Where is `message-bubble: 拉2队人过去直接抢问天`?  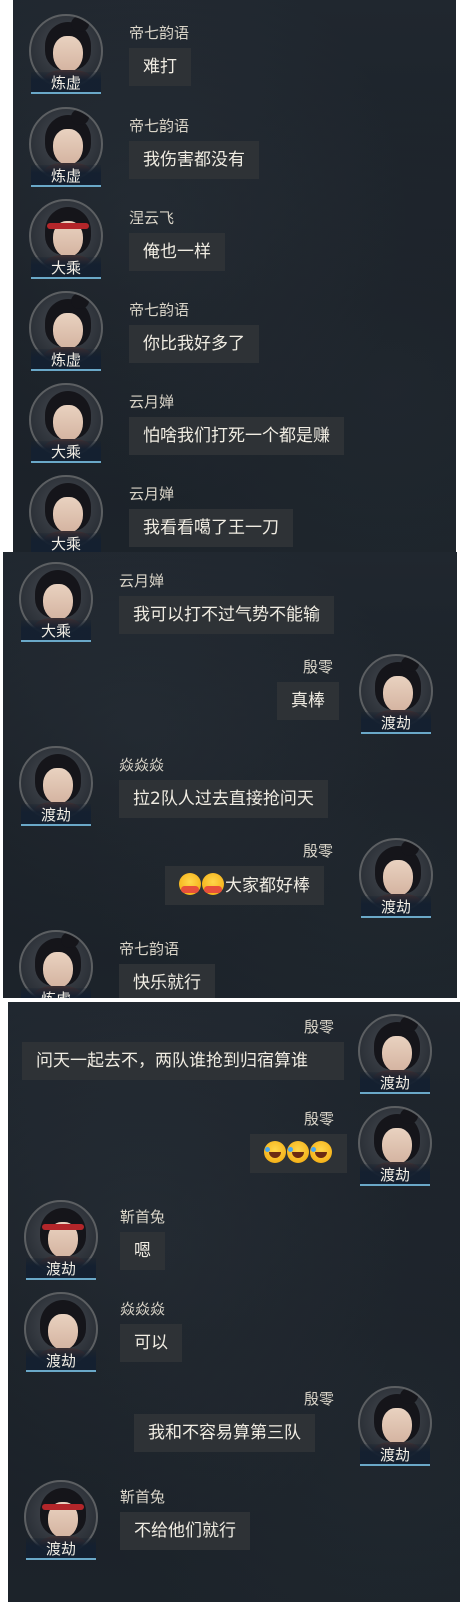 message-bubble: 拉2队人过去直接抢问天 is located at coordinates (223, 799).